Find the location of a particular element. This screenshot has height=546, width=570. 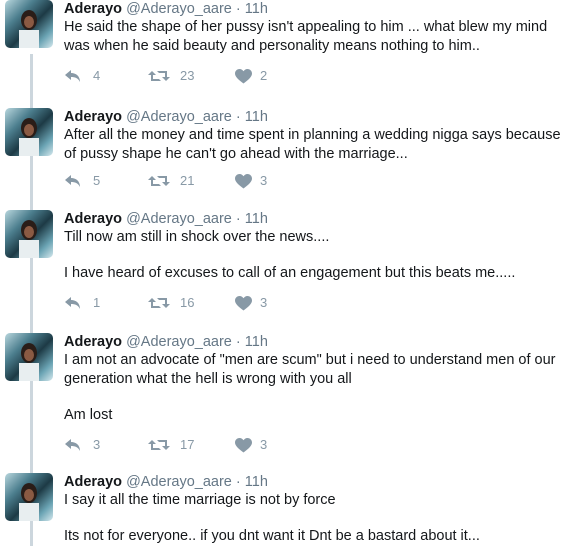

retweet-button: 16 is located at coordinates (171, 303).